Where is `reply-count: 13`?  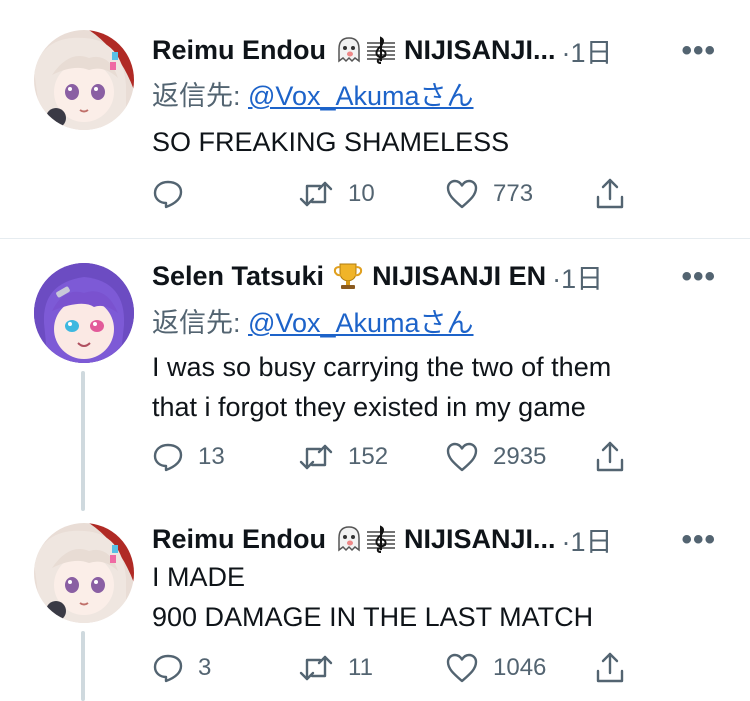 reply-count: 13 is located at coordinates (211, 456).